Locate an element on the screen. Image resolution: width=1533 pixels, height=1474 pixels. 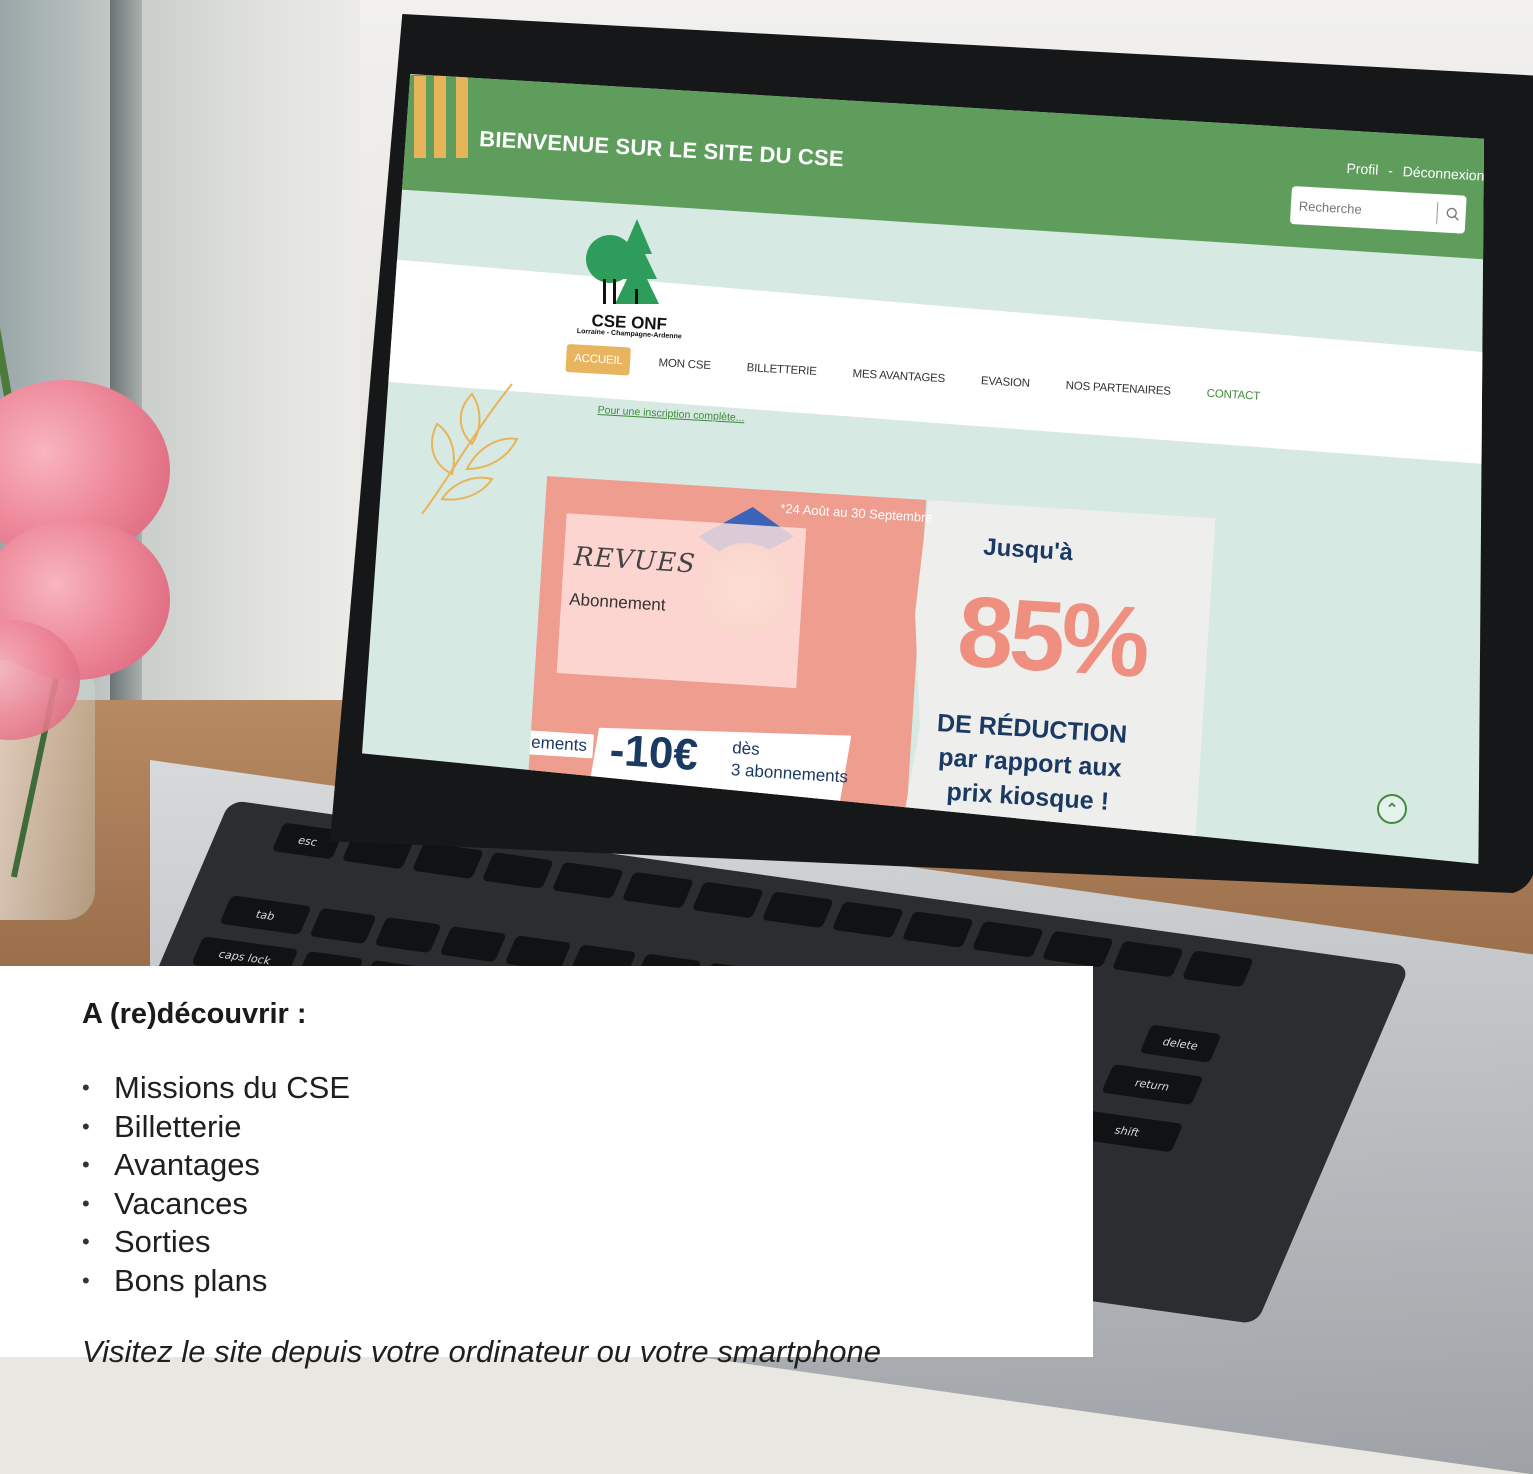
revues-subtitle: Abonnement is located at coordinates (617, 602).